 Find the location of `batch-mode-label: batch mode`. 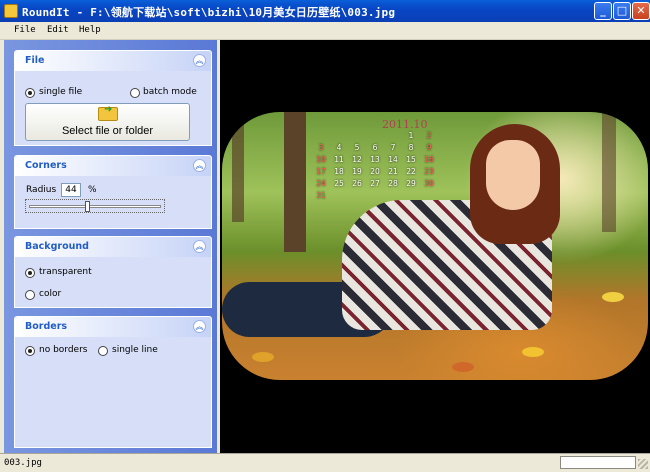

batch-mode-label: batch mode is located at coordinates (170, 92).